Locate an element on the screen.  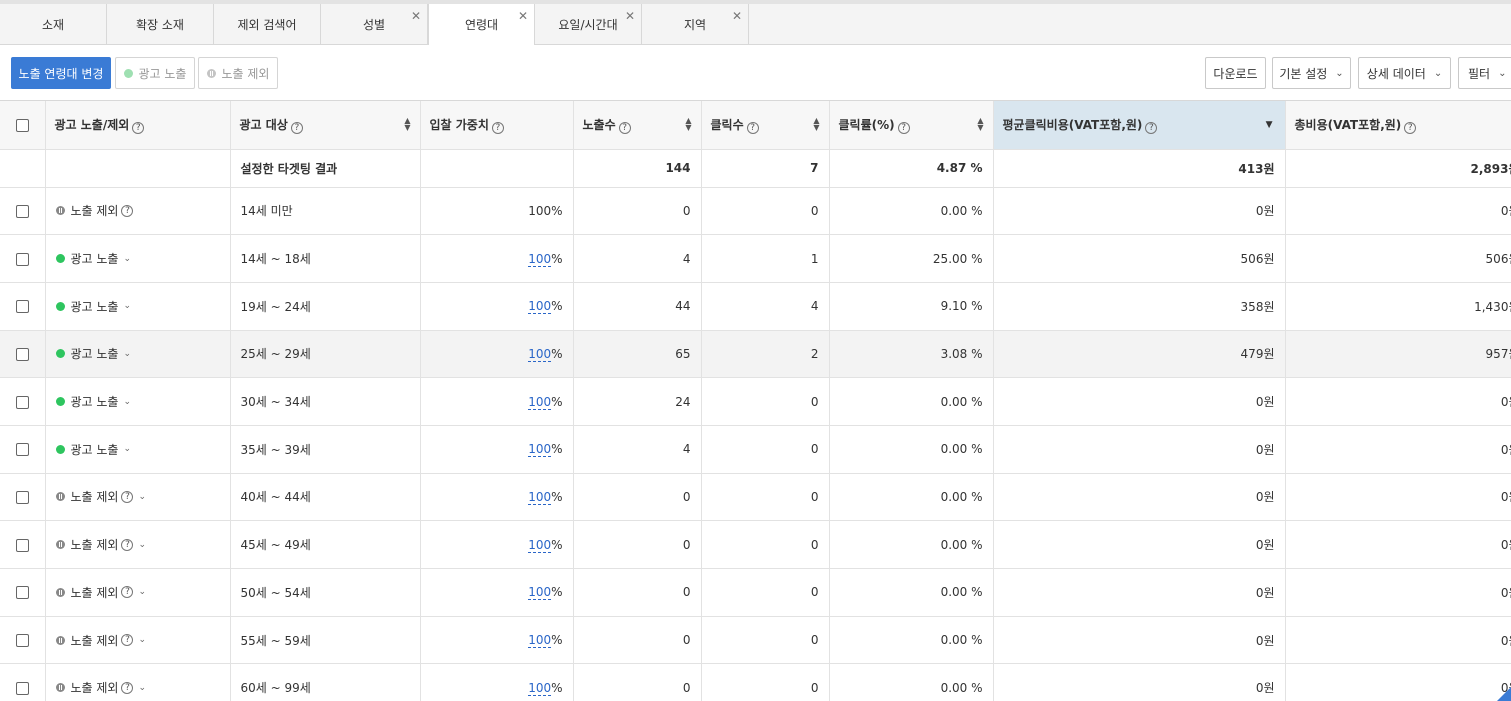
col-bid: 입찰 가중치? is located at coordinates (497, 125).